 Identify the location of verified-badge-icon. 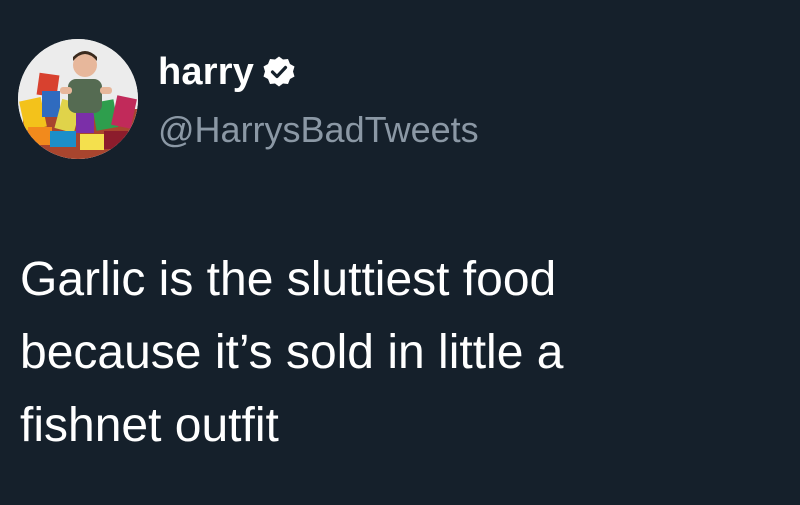
(279, 72).